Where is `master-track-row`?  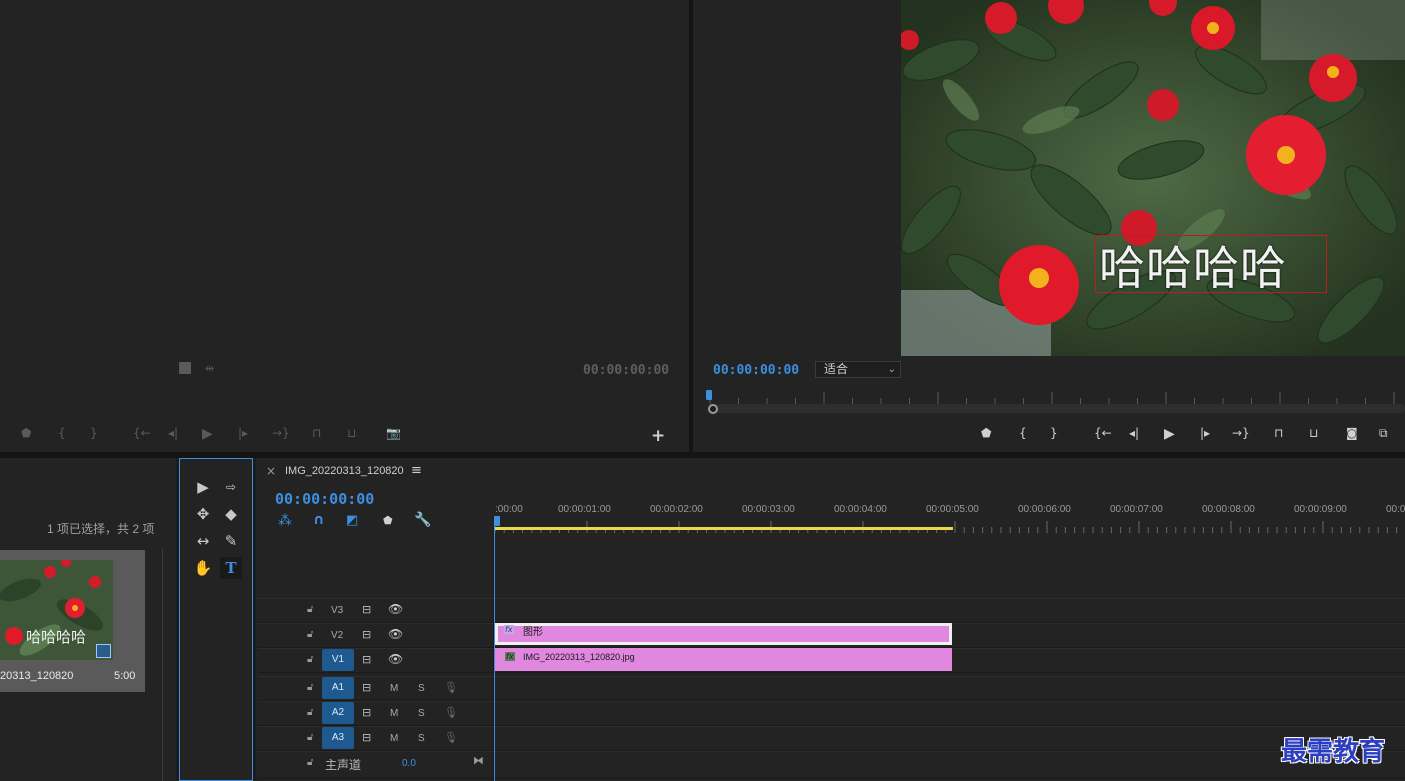
master-track-row is located at coordinates (831, 765).